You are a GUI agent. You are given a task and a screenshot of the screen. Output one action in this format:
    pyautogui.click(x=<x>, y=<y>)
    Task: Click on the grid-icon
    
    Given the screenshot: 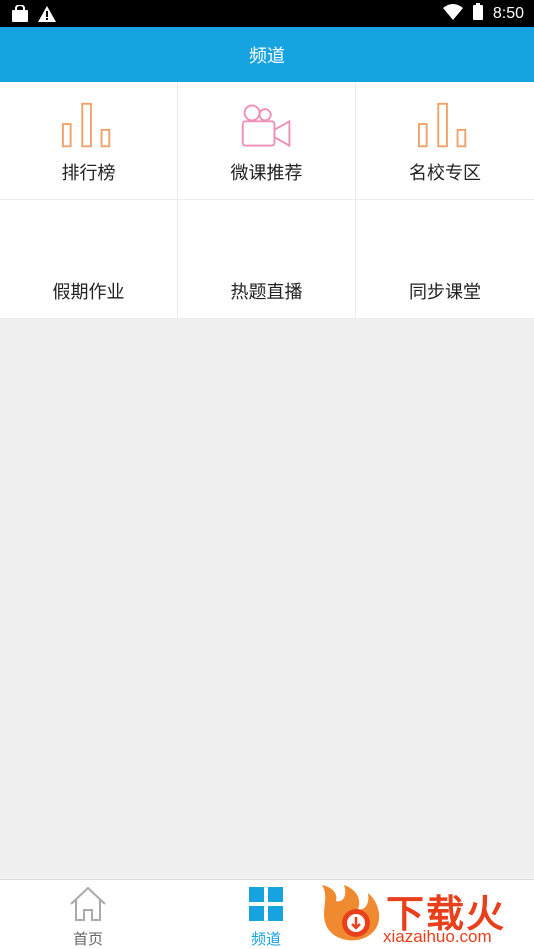 What is the action you would take?
    pyautogui.click(x=266, y=906)
    